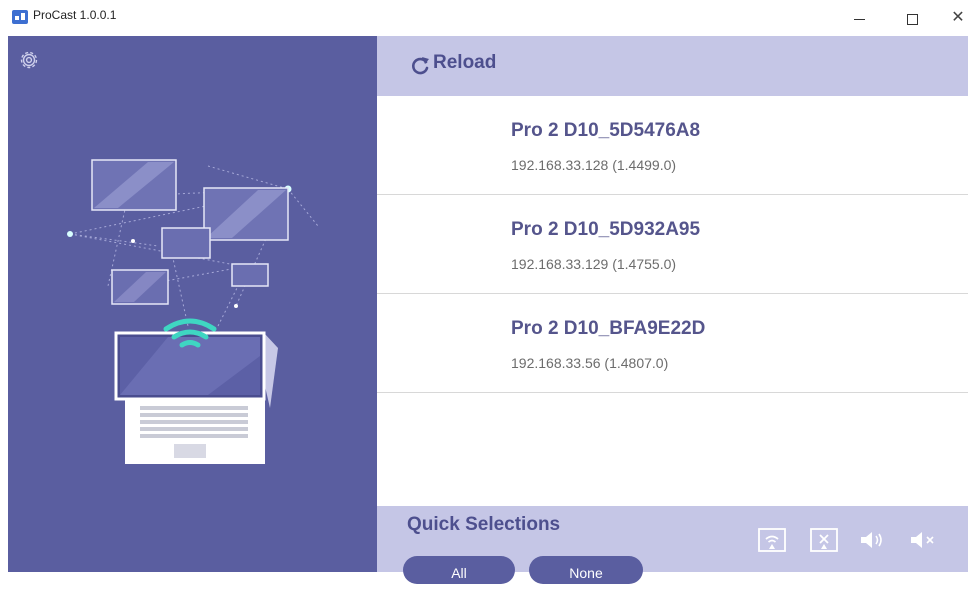 The height and width of the screenshot is (589, 968). Describe the element at coordinates (672, 545) in the screenshot. I see `quick-selections-bar: Quick Selections All None` at that location.